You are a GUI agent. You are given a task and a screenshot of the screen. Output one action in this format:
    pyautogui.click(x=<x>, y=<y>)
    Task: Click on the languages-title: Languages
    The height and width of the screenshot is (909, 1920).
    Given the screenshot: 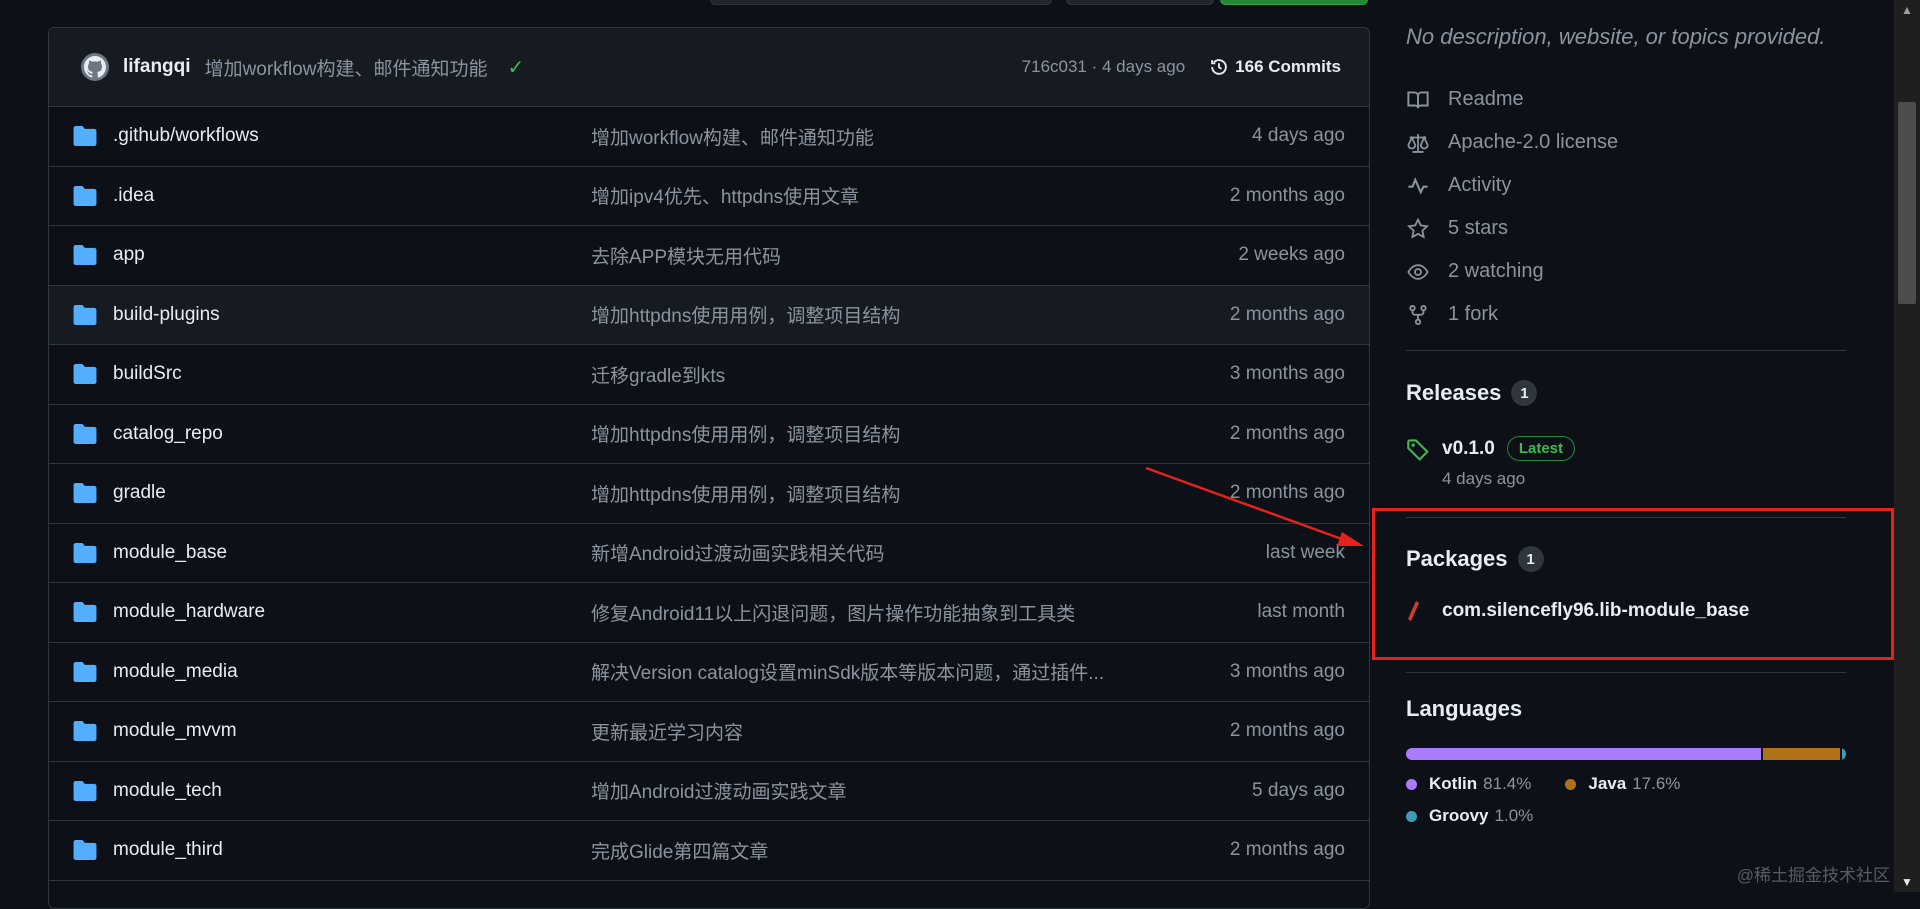 What is the action you would take?
    pyautogui.click(x=1464, y=708)
    